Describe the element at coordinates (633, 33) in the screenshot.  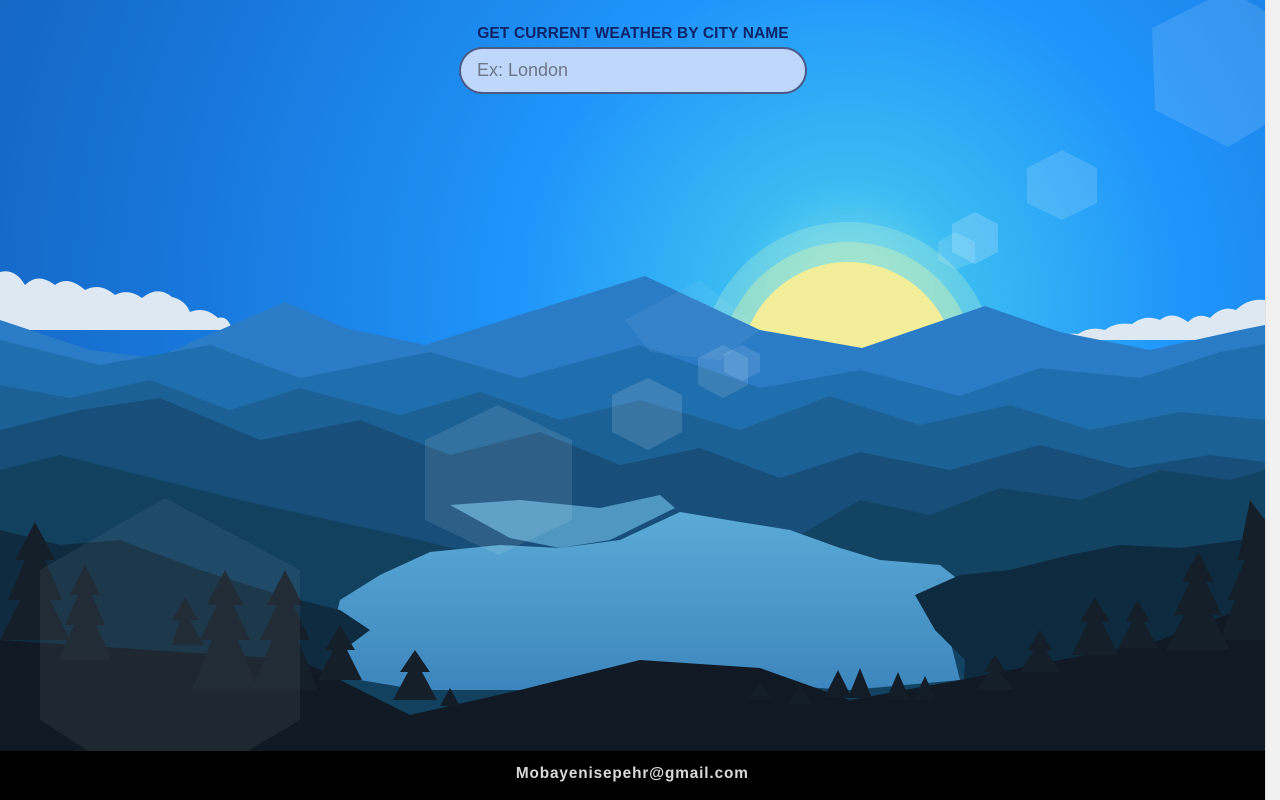
I see `search-label: GET CURRENT WEATHER BY CITY NAME` at that location.